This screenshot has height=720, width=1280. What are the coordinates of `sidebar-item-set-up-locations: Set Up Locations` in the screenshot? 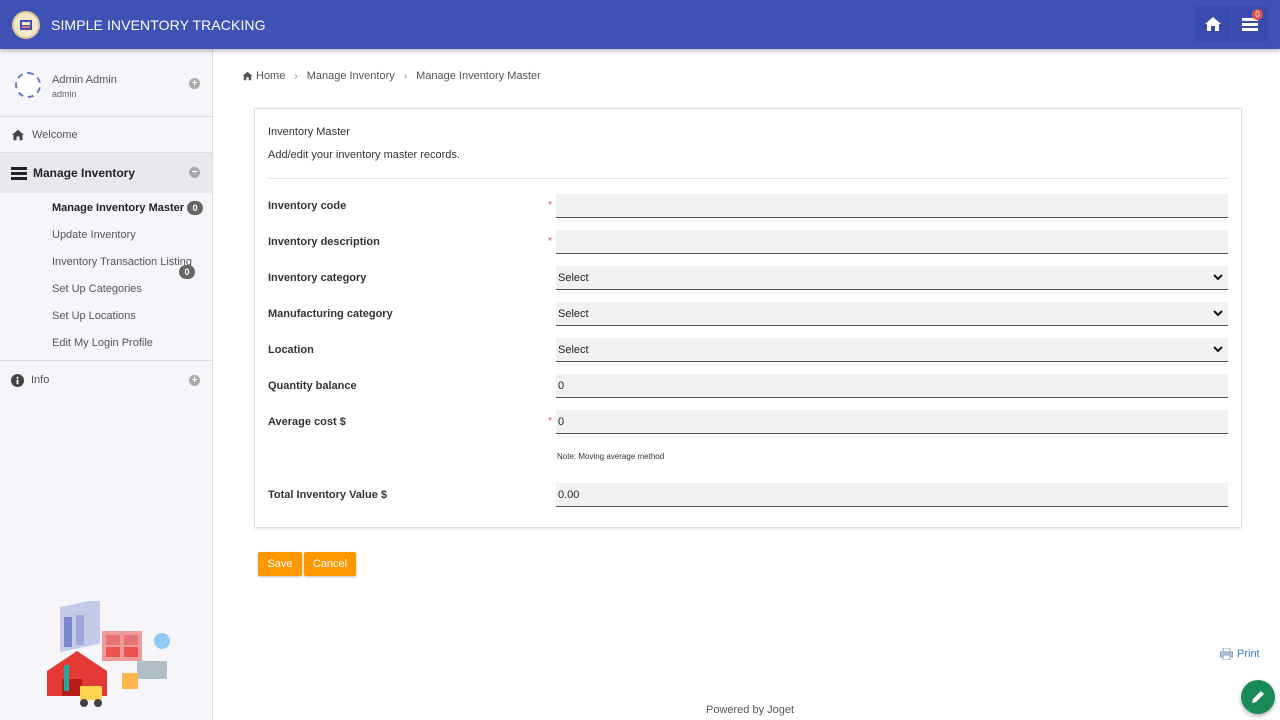 It's located at (106, 316).